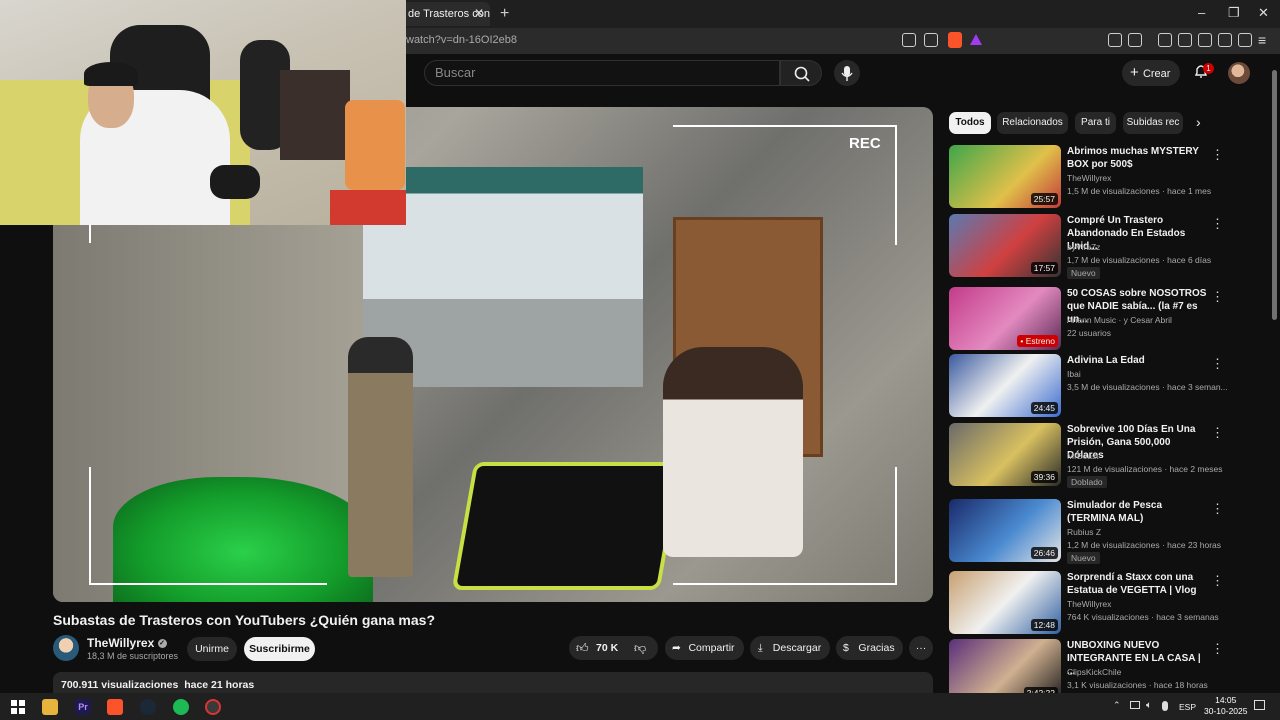  I want to click on recommendation-channel: Rubius Z, so click(1084, 532).